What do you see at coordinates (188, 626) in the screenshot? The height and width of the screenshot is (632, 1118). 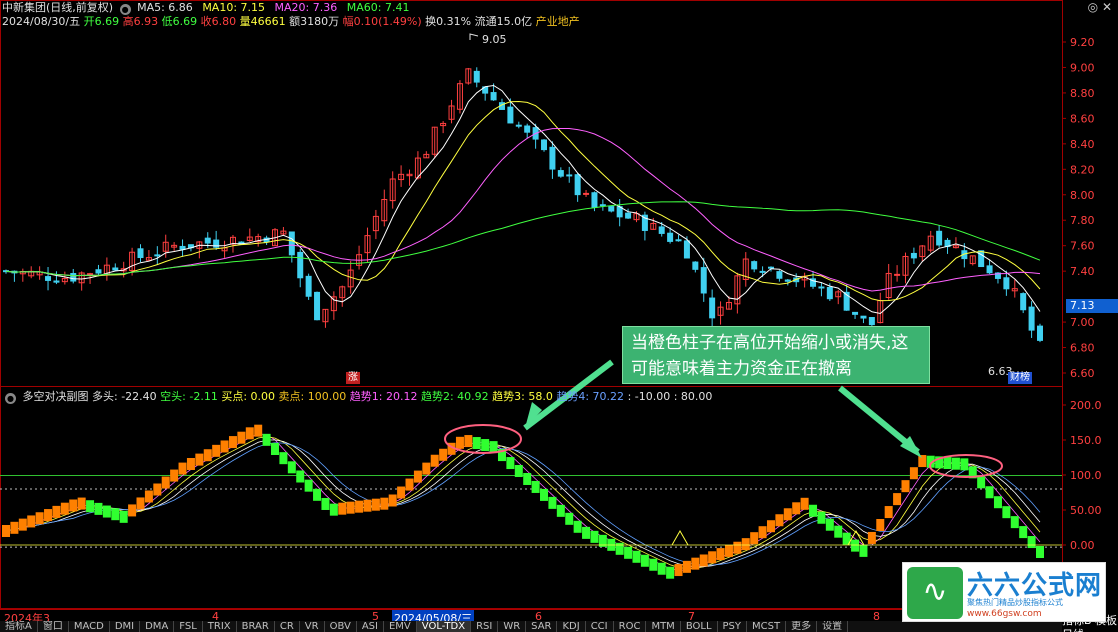 I see `tab-5: FSL` at bounding box center [188, 626].